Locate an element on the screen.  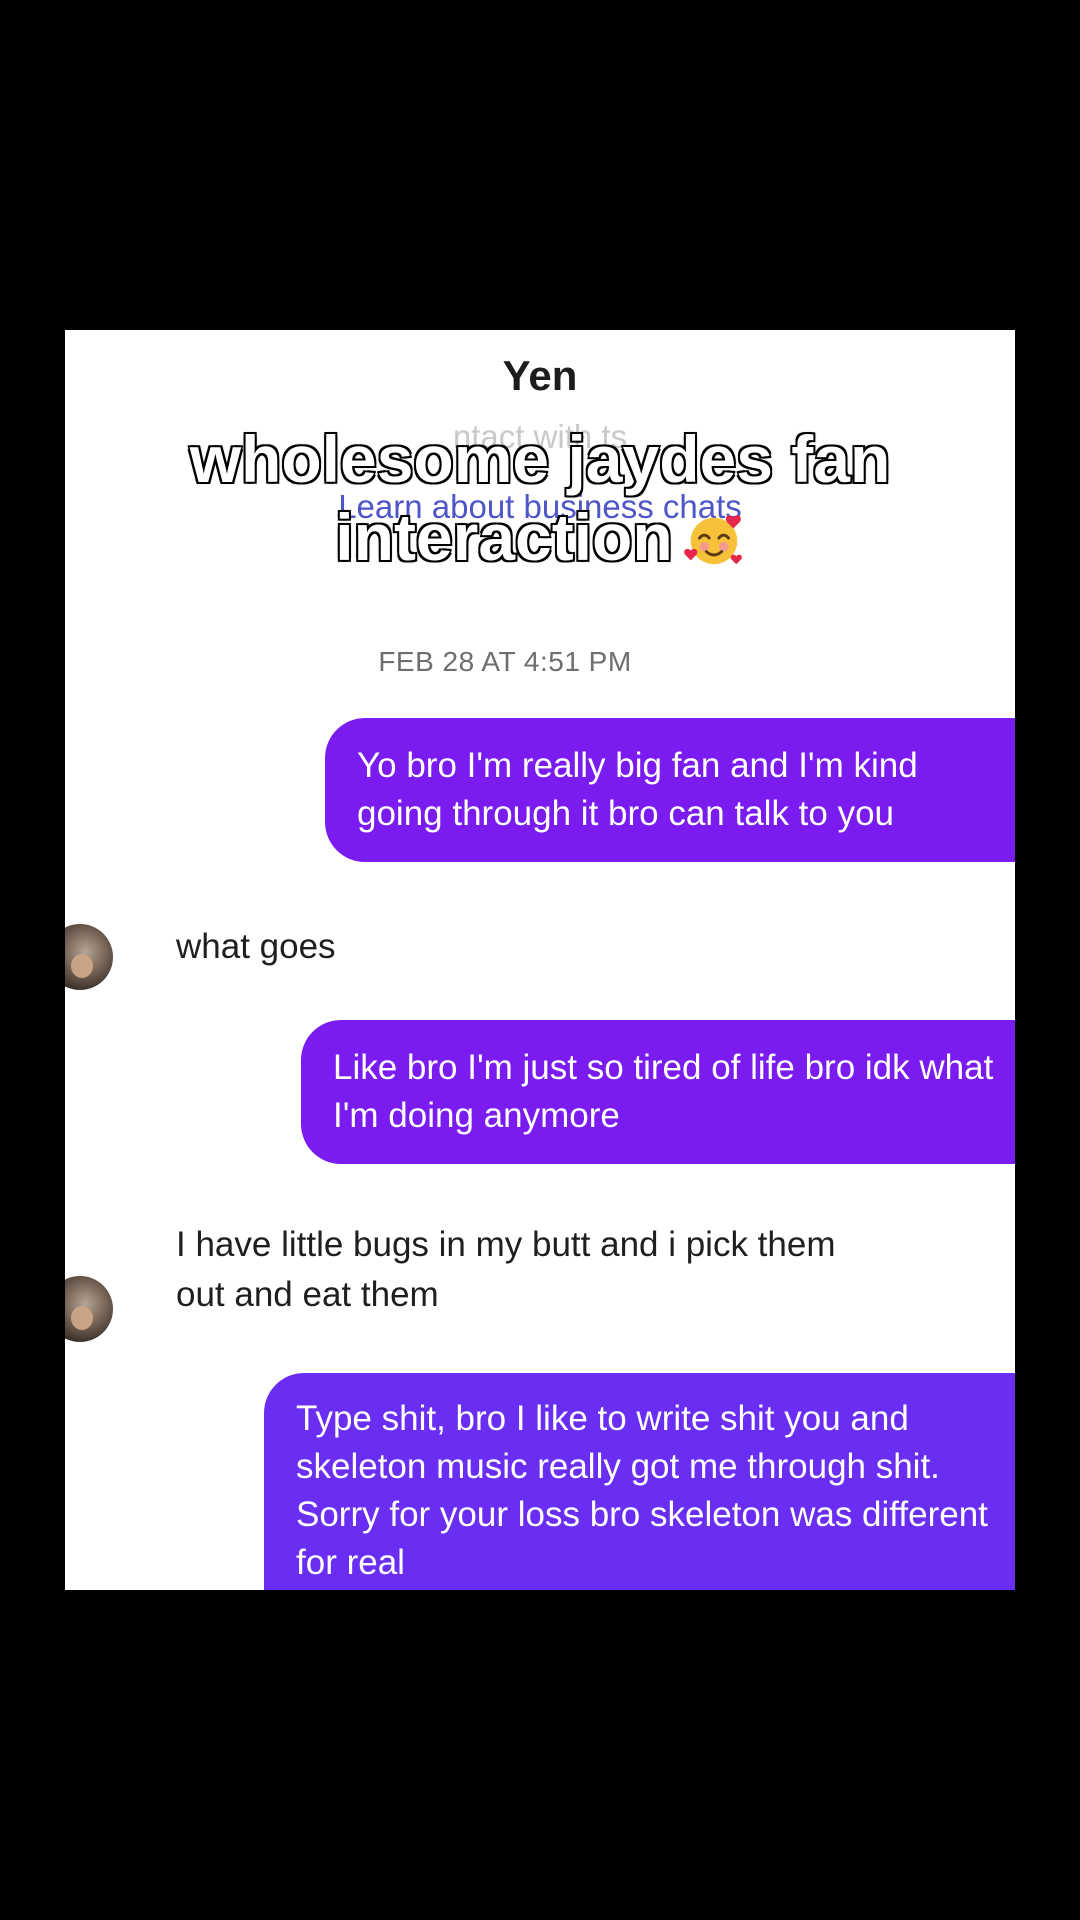
caption-line-2: interaction is located at coordinates (540, 537).